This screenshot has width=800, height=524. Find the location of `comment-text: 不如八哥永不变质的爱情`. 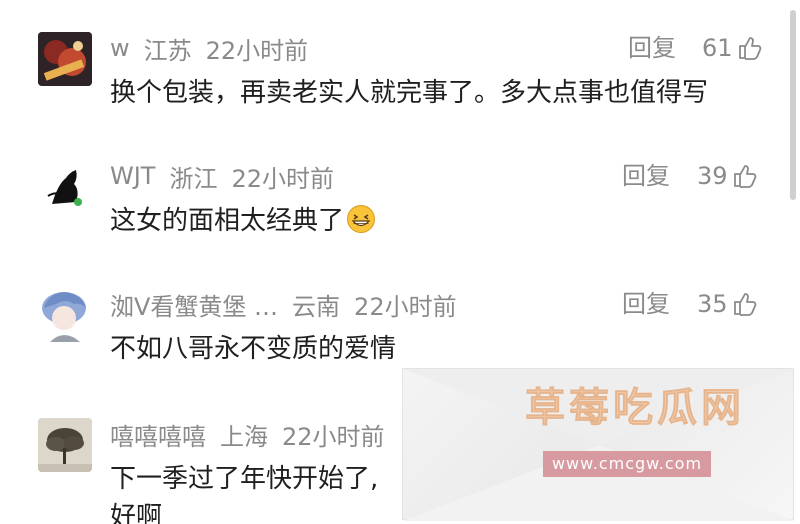

comment-text: 不如八哥永不变质的爱情 is located at coordinates (253, 349).